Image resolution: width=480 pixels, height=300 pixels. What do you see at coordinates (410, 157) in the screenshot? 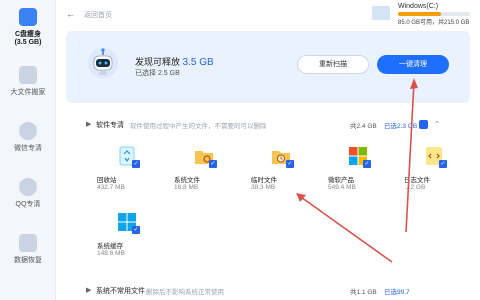
I see `arrow-line-to-clean` at bounding box center [410, 157].